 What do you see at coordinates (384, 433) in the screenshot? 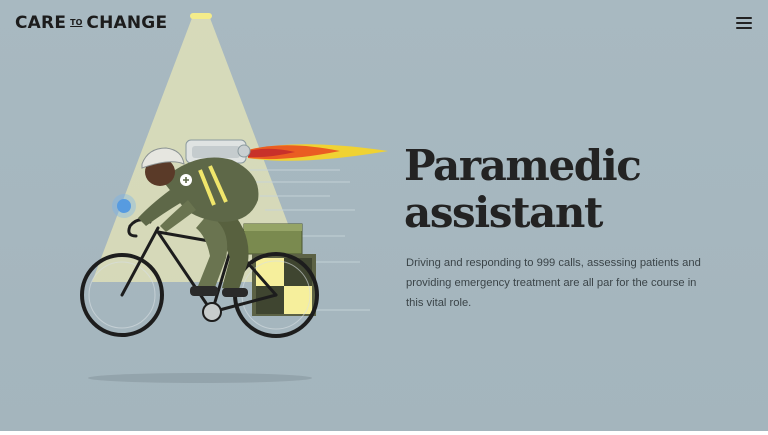
I see `page-bottom-divider` at bounding box center [384, 433].